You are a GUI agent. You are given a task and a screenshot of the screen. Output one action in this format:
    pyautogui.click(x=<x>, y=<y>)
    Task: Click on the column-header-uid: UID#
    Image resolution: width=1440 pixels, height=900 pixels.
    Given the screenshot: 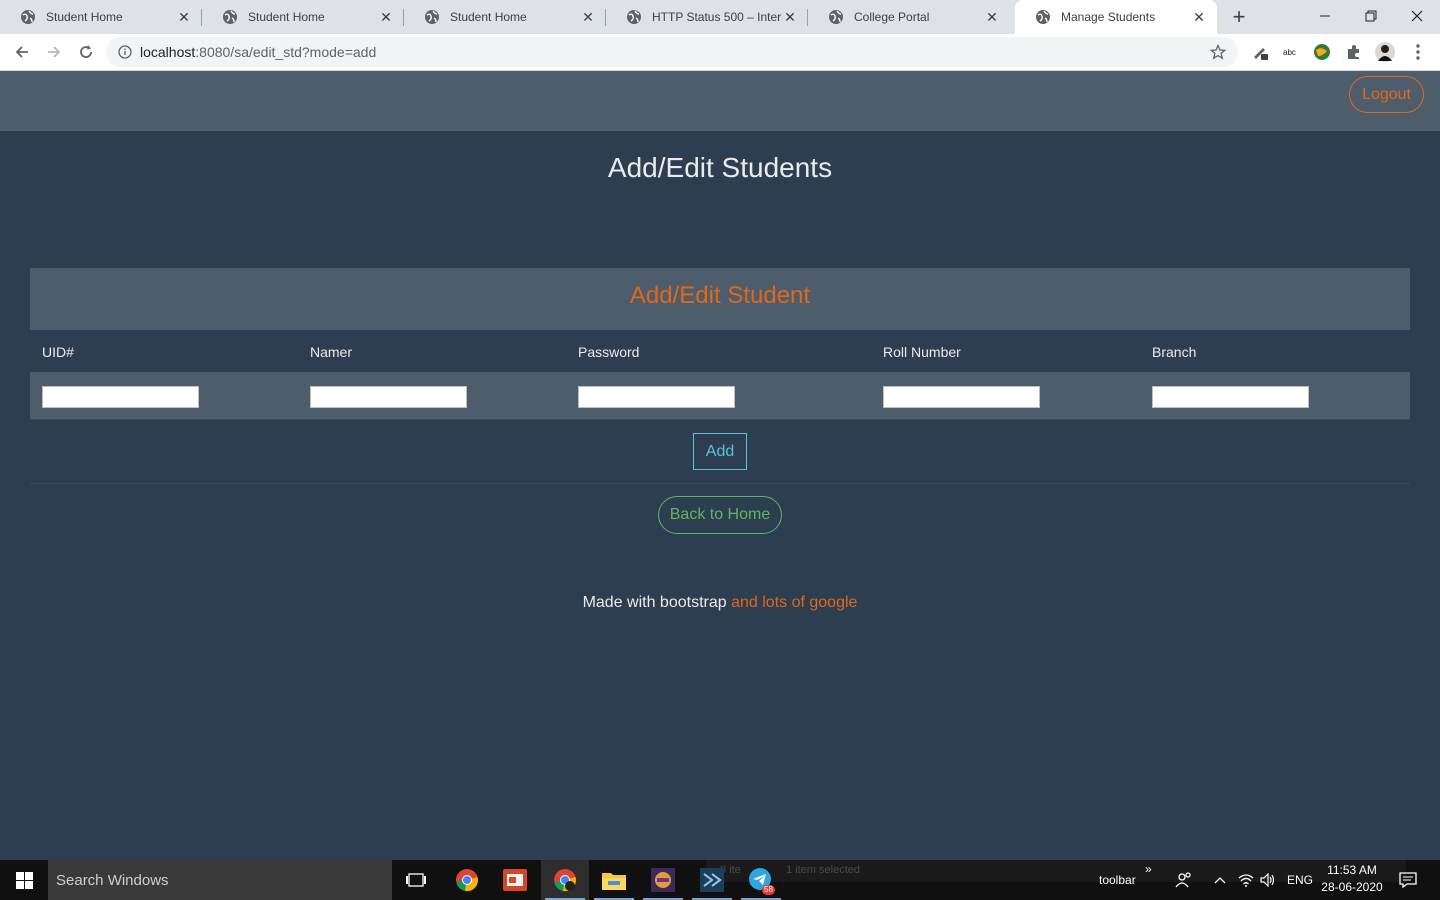 What is the action you would take?
    pyautogui.click(x=58, y=352)
    